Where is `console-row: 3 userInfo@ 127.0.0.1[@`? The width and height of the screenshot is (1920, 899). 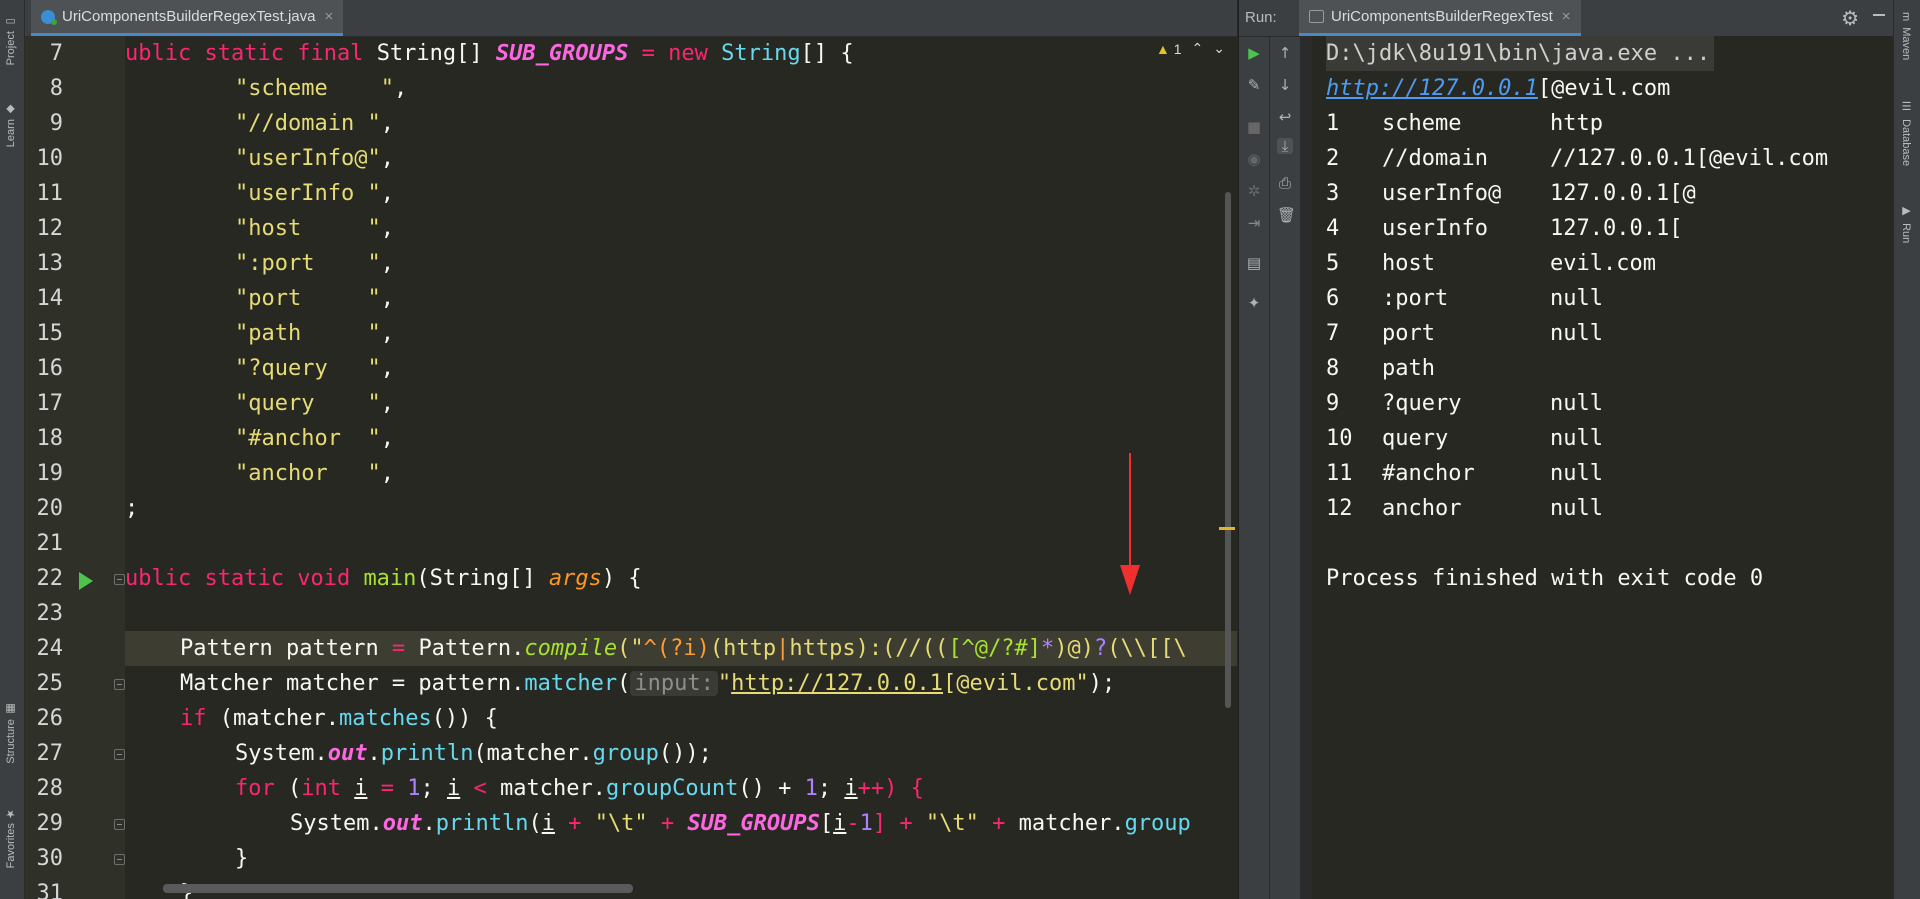
console-row: 3 userInfo@ 127.0.0.1[@ is located at coordinates (1511, 193).